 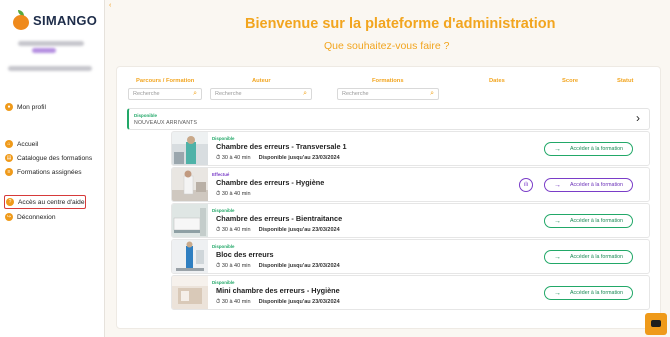 I want to click on chat-icon, so click(x=656, y=323).